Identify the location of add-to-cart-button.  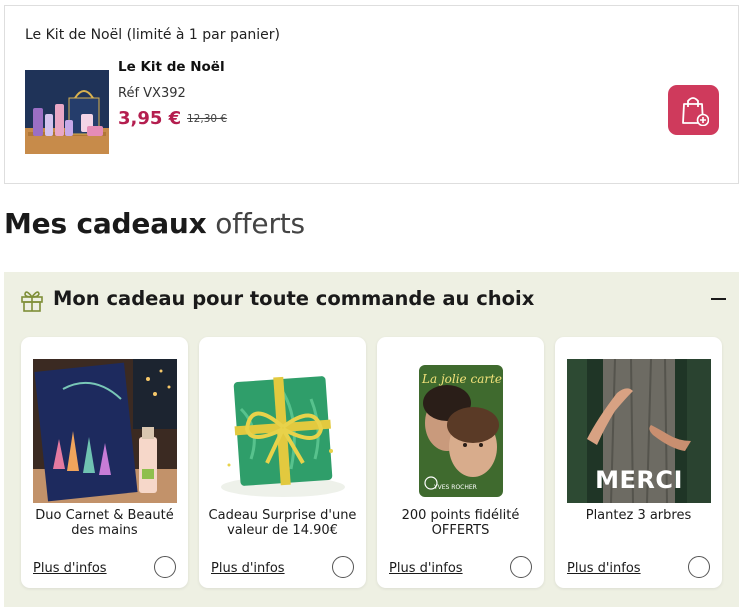
(693, 110).